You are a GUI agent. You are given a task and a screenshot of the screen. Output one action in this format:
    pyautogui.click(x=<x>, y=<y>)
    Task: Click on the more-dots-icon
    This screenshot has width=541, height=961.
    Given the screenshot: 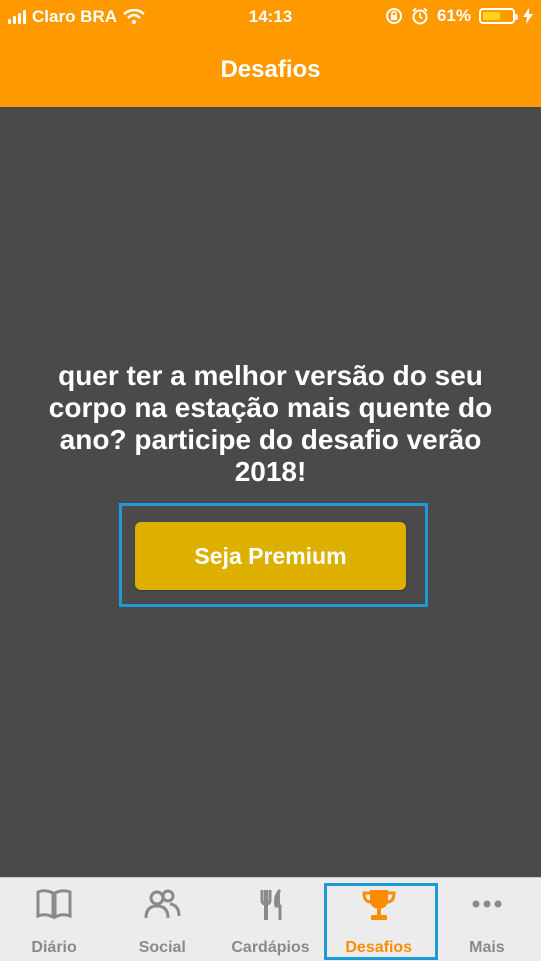 What is the action you would take?
    pyautogui.click(x=487, y=904)
    